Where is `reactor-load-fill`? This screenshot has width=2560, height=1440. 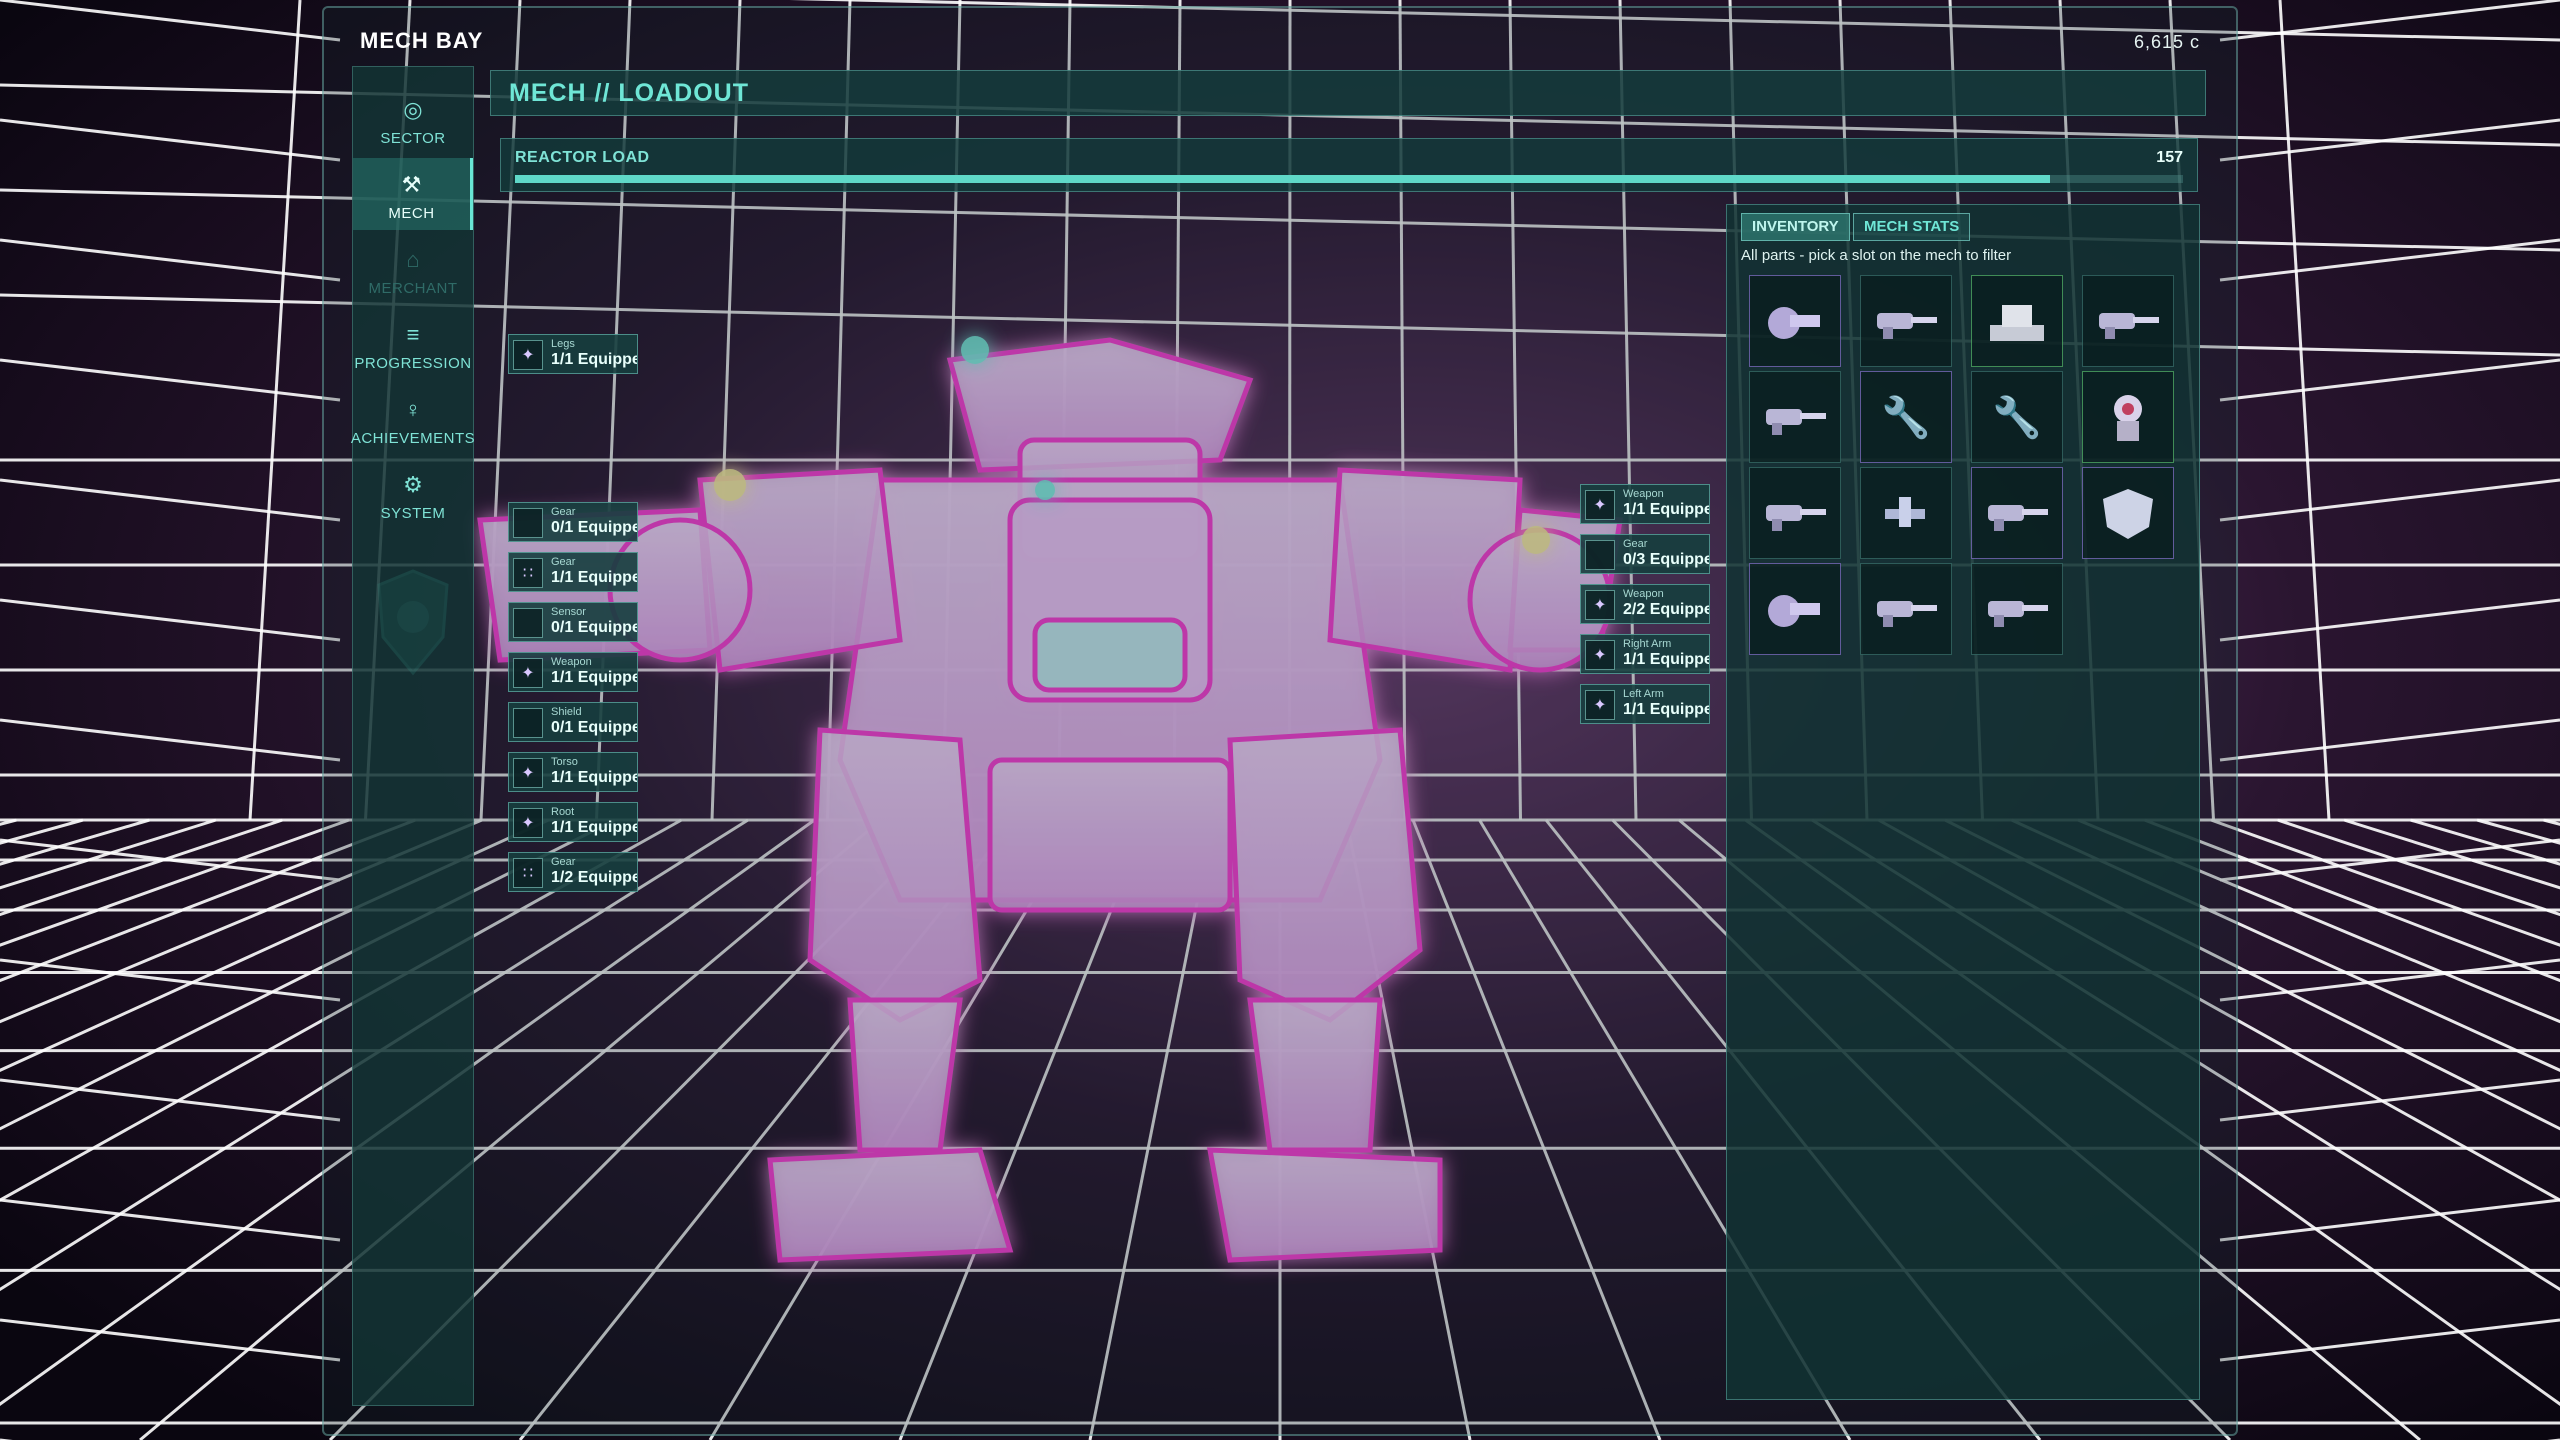 reactor-load-fill is located at coordinates (1282, 179).